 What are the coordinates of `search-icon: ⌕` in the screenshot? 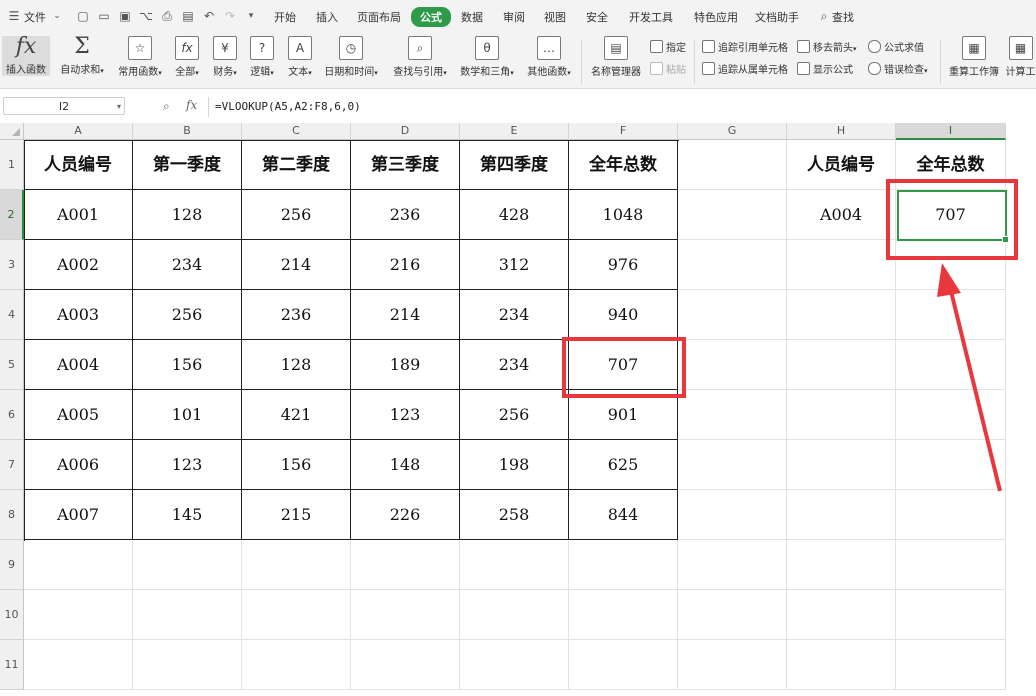 It's located at (824, 16).